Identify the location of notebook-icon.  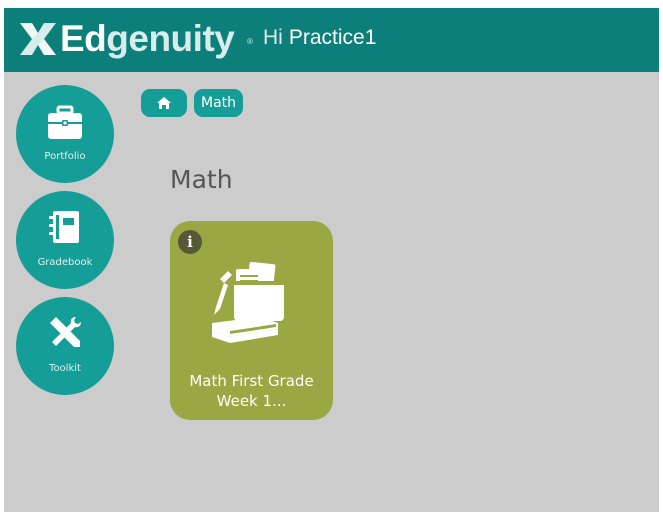
(64, 227).